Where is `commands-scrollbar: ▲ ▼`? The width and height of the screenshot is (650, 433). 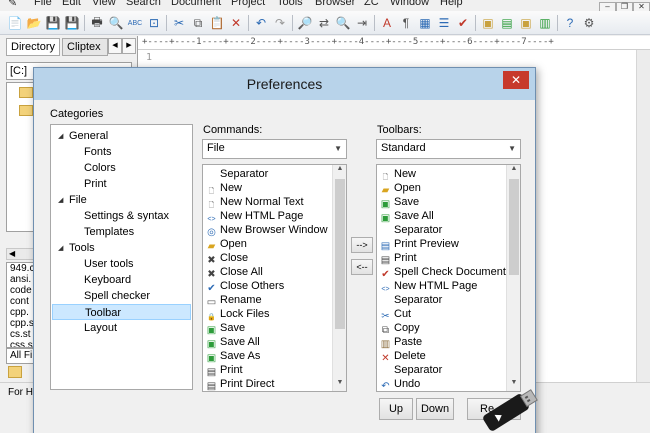 commands-scrollbar: ▲ ▼ is located at coordinates (339, 278).